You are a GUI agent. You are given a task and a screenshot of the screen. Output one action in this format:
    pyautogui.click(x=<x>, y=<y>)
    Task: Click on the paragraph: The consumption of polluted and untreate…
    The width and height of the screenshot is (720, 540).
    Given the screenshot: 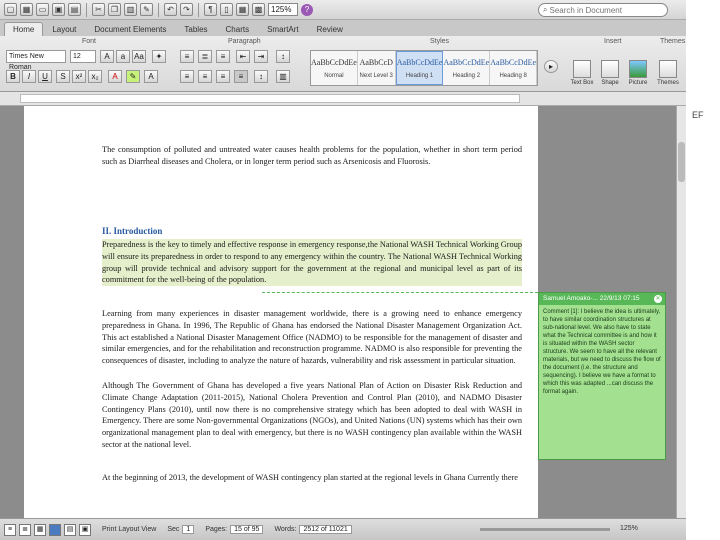 What is the action you would take?
    pyautogui.click(x=312, y=156)
    